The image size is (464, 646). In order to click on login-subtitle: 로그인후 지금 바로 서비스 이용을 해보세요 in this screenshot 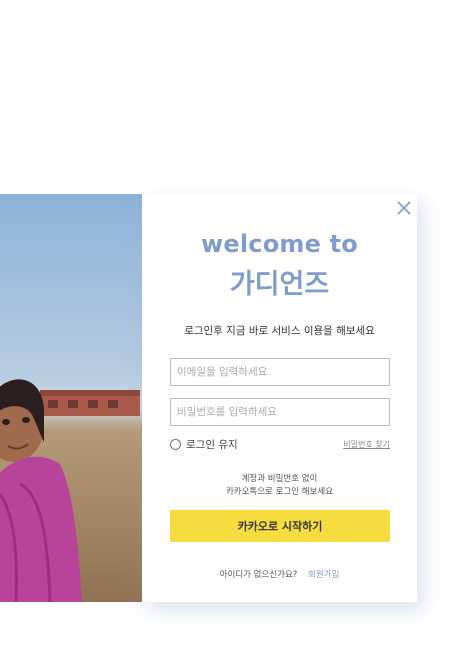, I will do `click(279, 331)`.